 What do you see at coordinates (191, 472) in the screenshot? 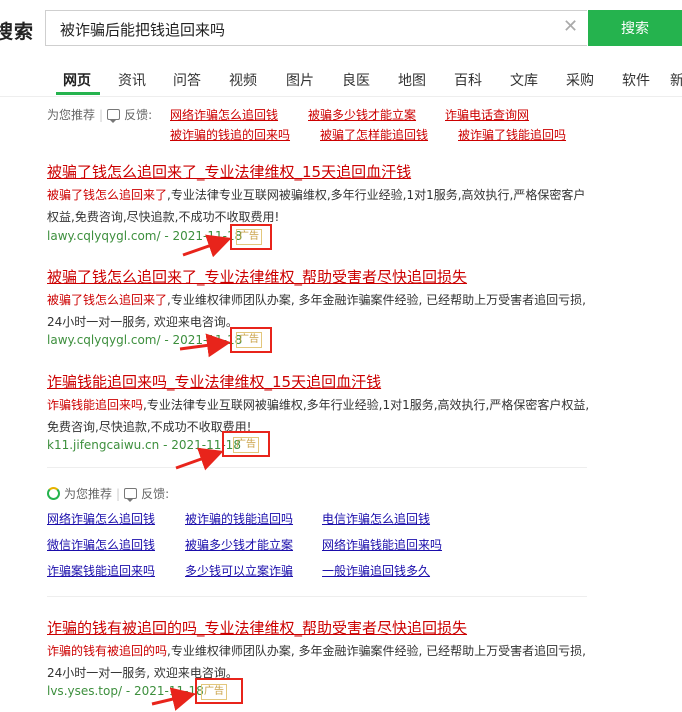
I see `annotation-layer` at bounding box center [191, 472].